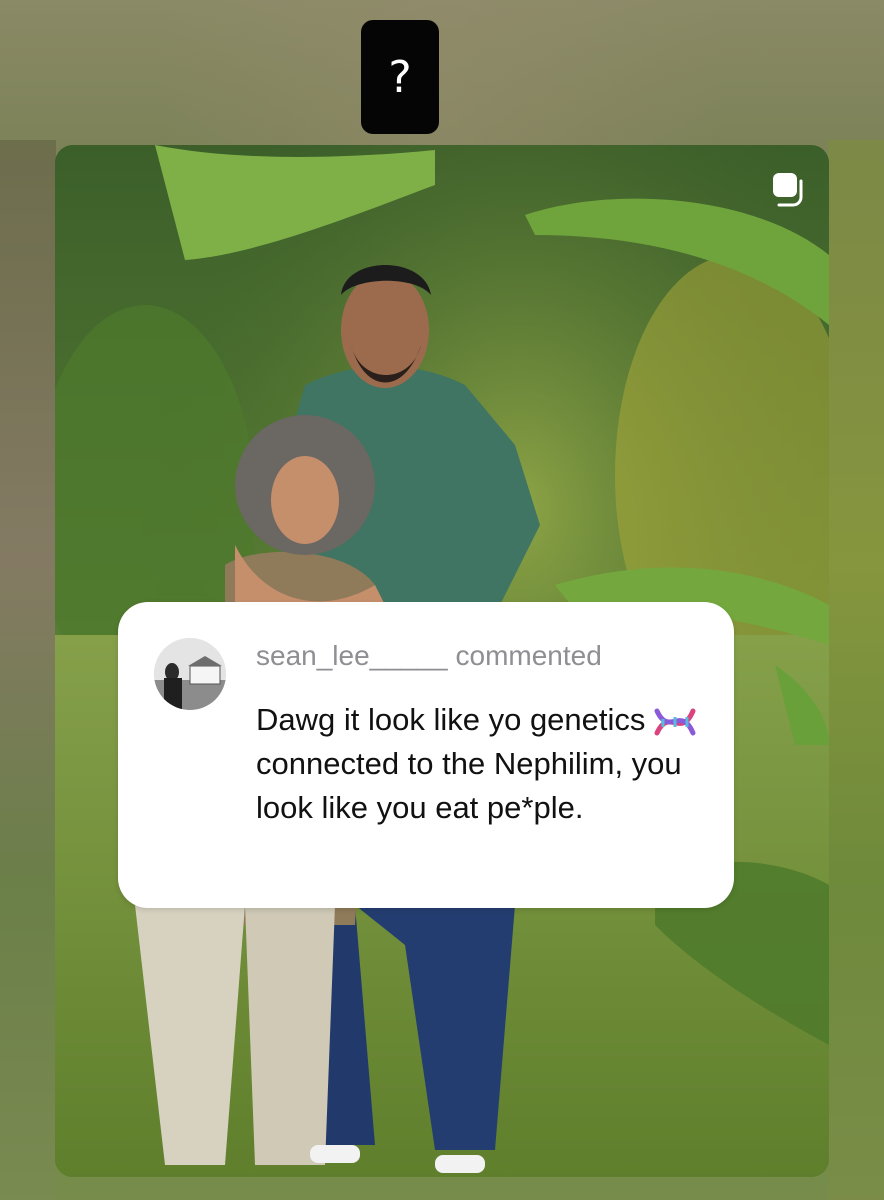  I want to click on background-blur-left, so click(28, 670).